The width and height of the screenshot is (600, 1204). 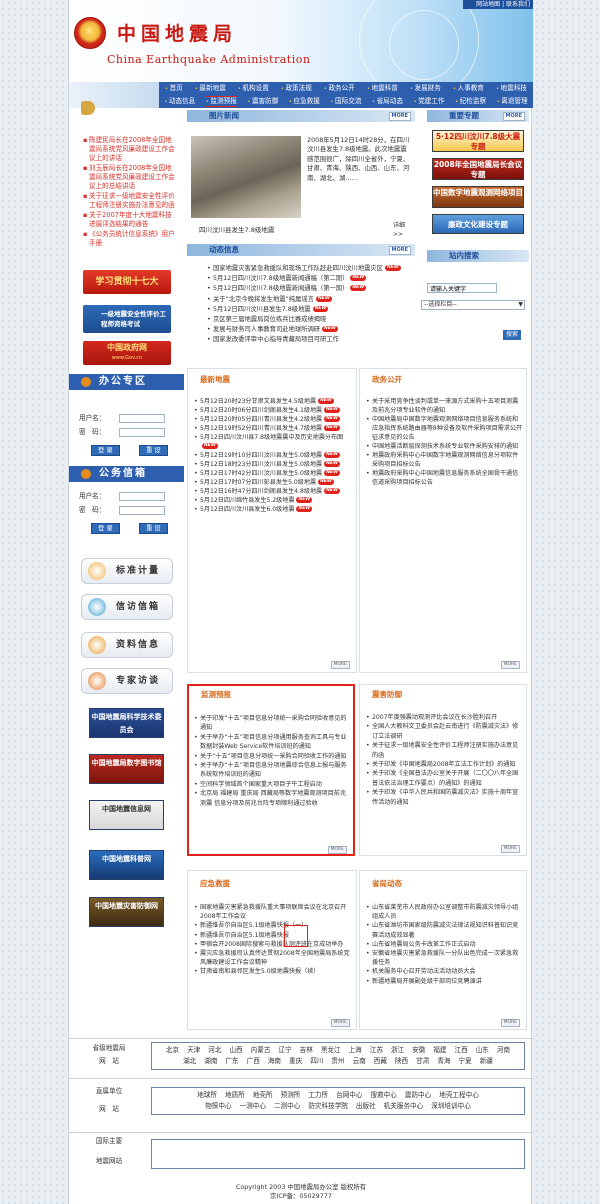 What do you see at coordinates (274, 935) in the screenshot?
I see `list-item: 新疆维吾尔自治区5.1级地震快报` at bounding box center [274, 935].